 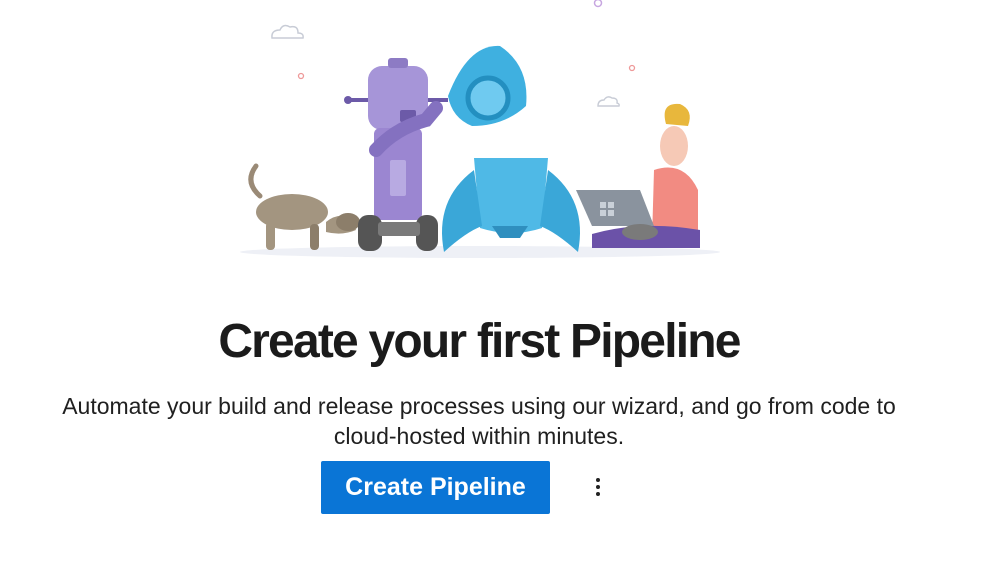 I want to click on robot-figure, so click(x=396, y=154).